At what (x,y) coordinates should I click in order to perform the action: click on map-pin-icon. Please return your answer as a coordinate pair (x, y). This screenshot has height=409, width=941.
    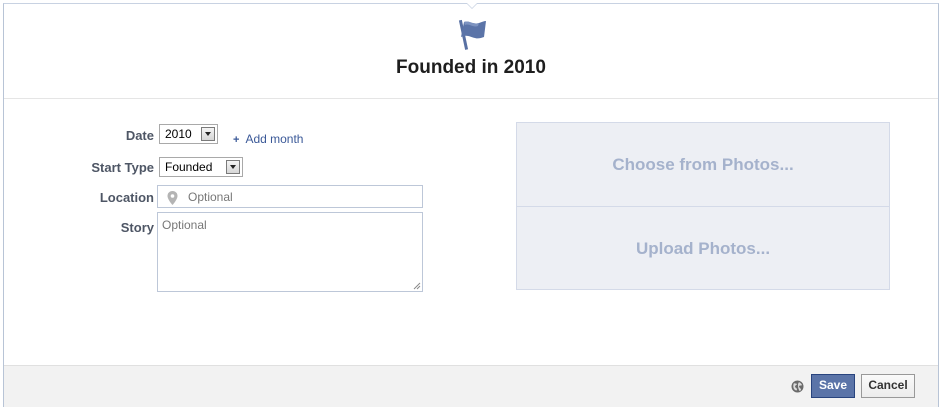
    Looking at the image, I should click on (172, 198).